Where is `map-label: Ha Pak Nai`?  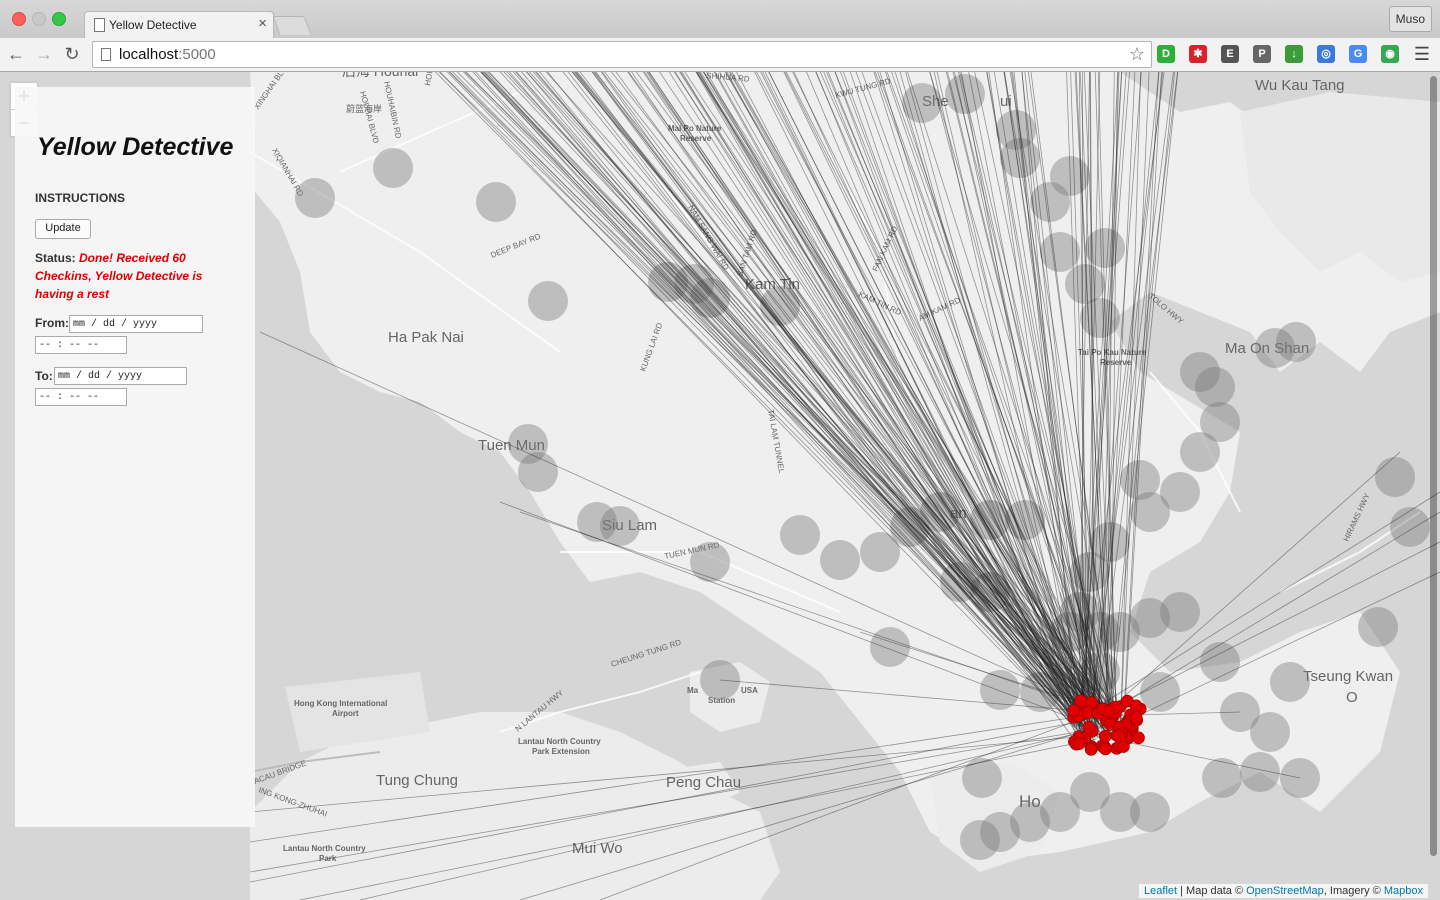 map-label: Ha Pak Nai is located at coordinates (426, 337).